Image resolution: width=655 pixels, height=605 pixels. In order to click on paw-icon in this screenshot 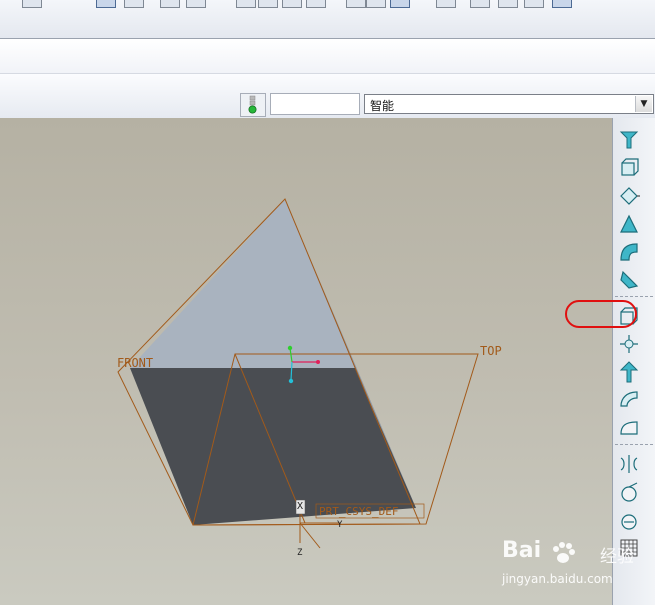, I will do `click(564, 552)`.